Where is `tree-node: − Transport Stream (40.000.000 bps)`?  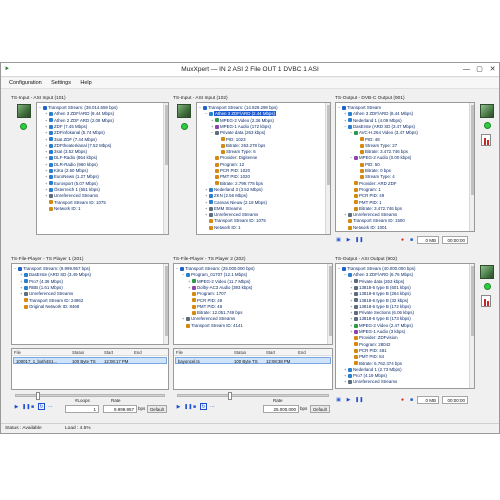
tree-node: − Transport Stream (40.000.000 bps) is located at coordinates (376, 269).